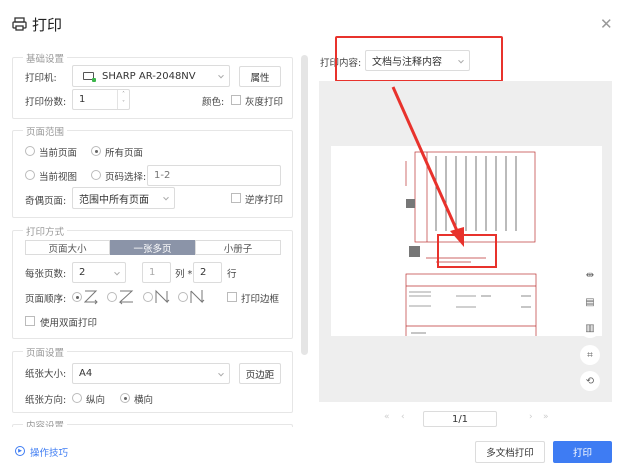  Describe the element at coordinates (58, 177) in the screenshot. I see `current-view-label: 当前视图` at that location.